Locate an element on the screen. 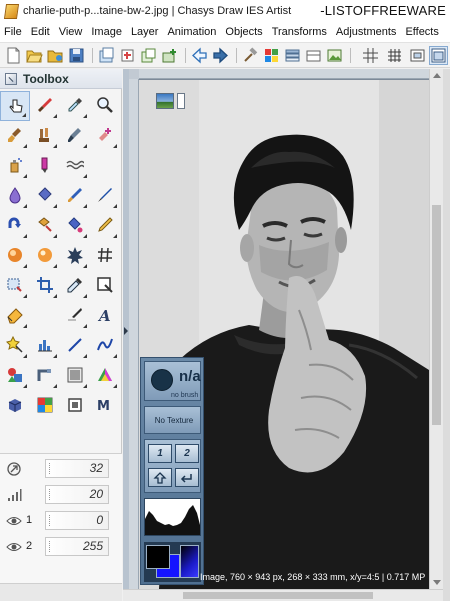 The image size is (450, 601). palette-tool is located at coordinates (45, 406).